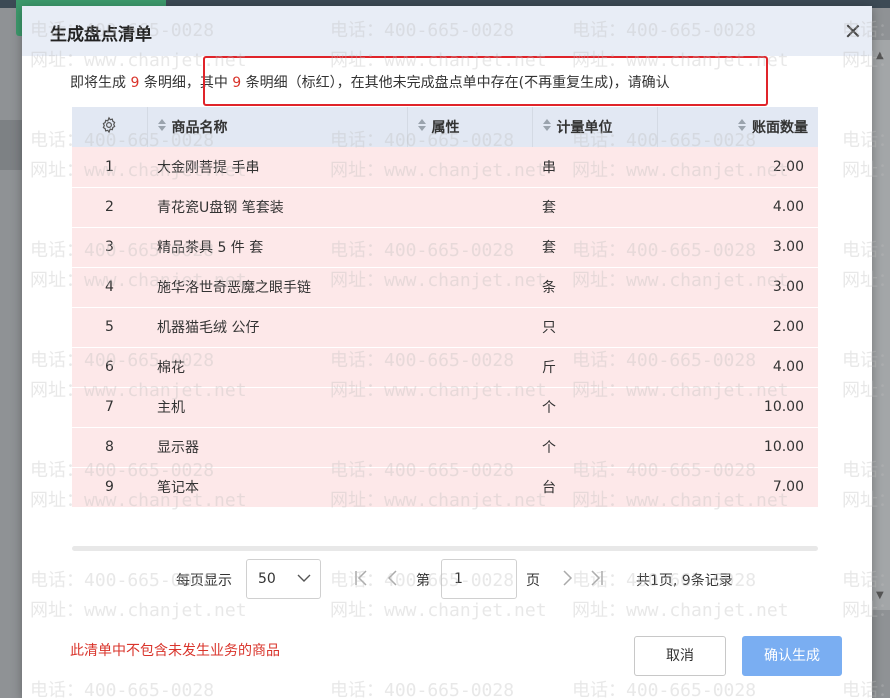 This screenshot has width=890, height=698. Describe the element at coordinates (880, 55) in the screenshot. I see `scroll-up-icon: ▲` at that location.